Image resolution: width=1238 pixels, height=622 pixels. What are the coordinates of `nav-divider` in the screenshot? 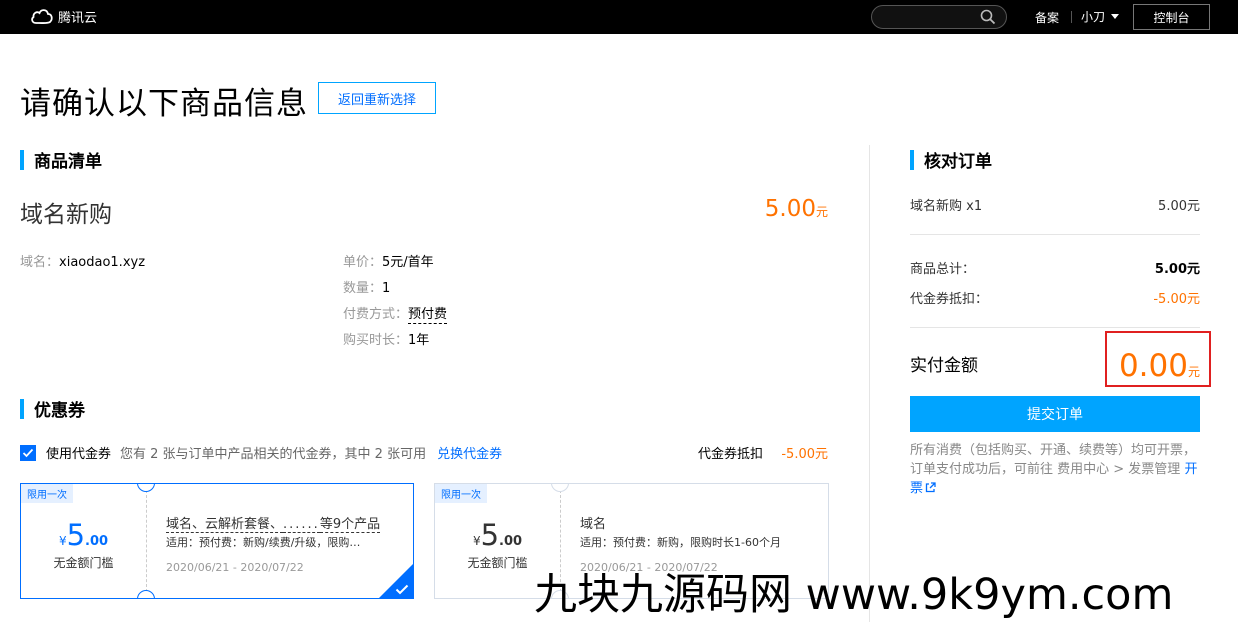 It's located at (1071, 17).